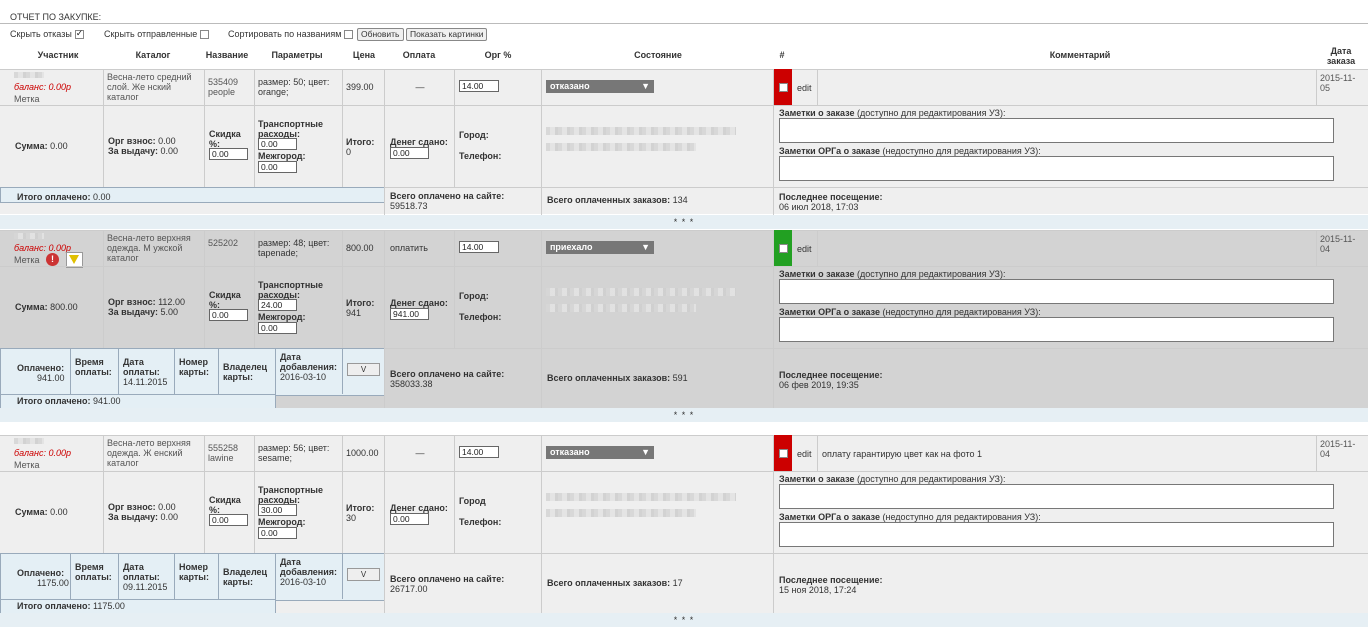 The height and width of the screenshot is (640, 1368). I want to click on dropdown-arrow-icon: ▼, so click(645, 452).